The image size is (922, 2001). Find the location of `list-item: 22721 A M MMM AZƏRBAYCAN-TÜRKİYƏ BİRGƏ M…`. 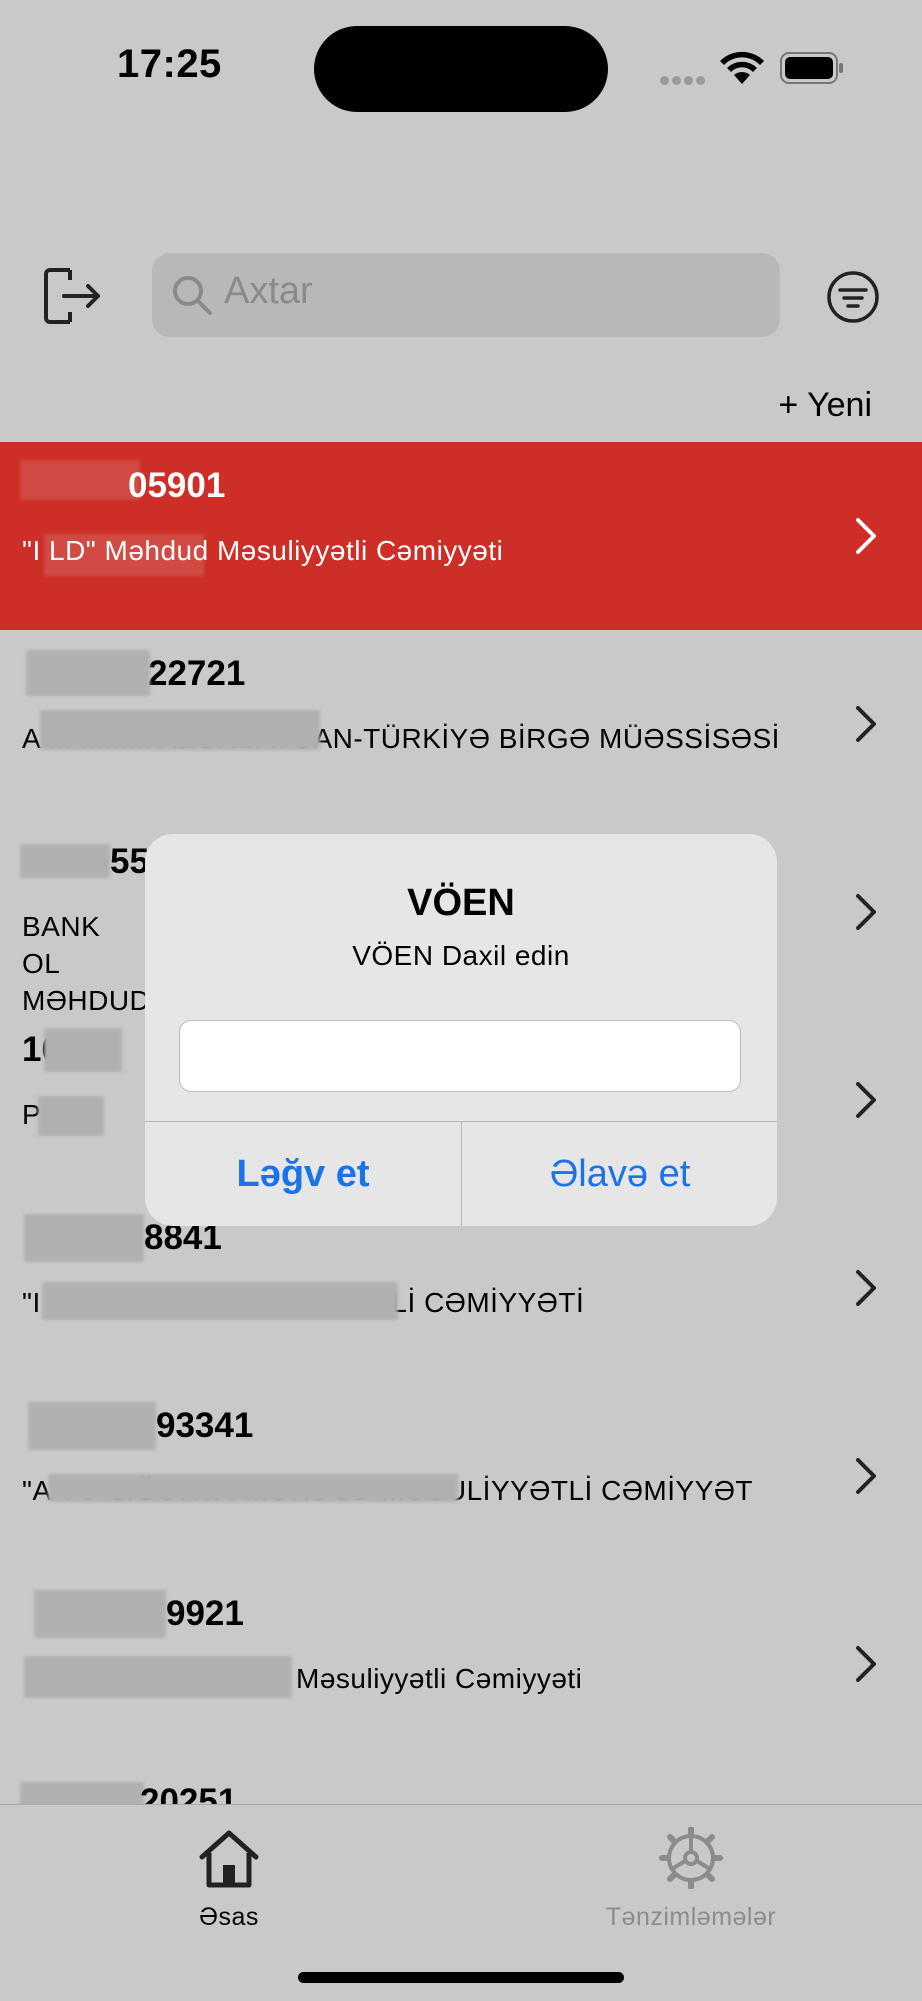

list-item: 22721 A M MMM AZƏRBAYCAN-TÜRKİYƏ BİRGƏ M… is located at coordinates (461, 724).